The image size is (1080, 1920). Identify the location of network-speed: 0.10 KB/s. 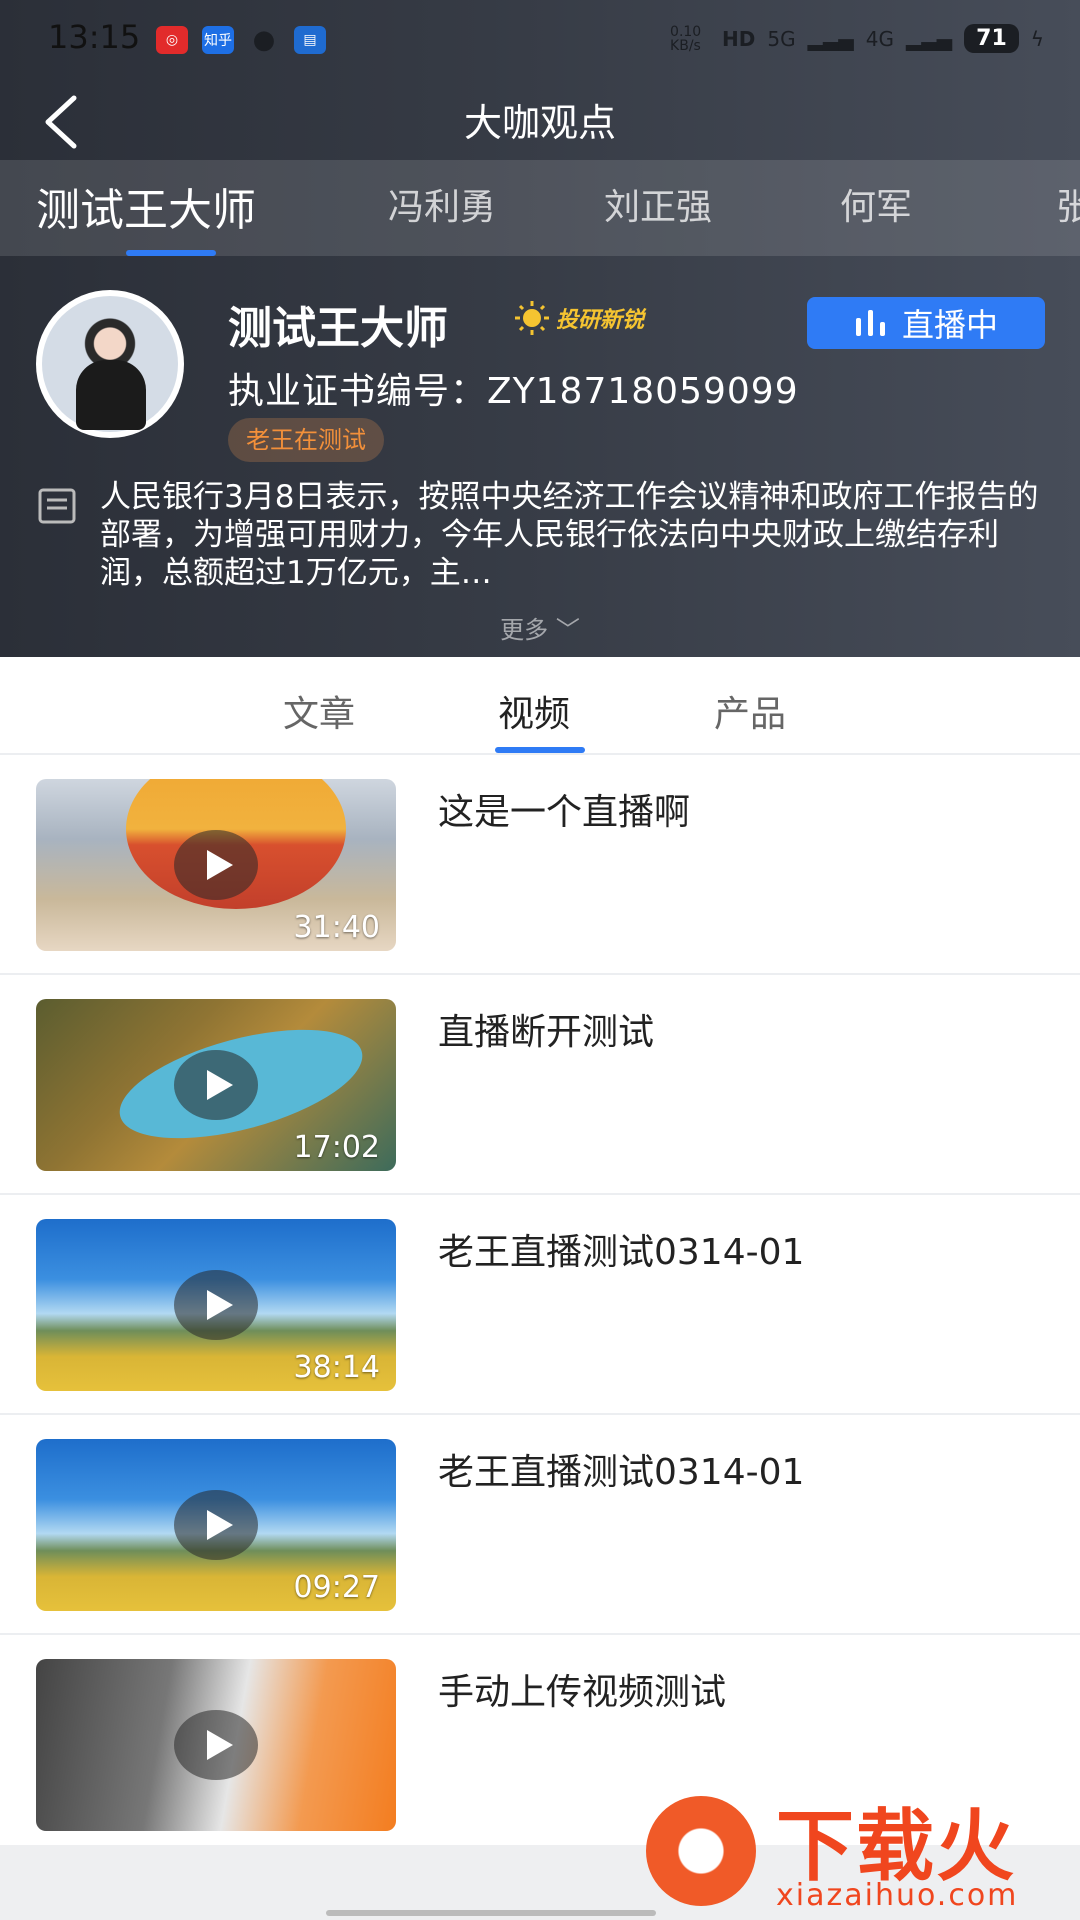
(686, 38).